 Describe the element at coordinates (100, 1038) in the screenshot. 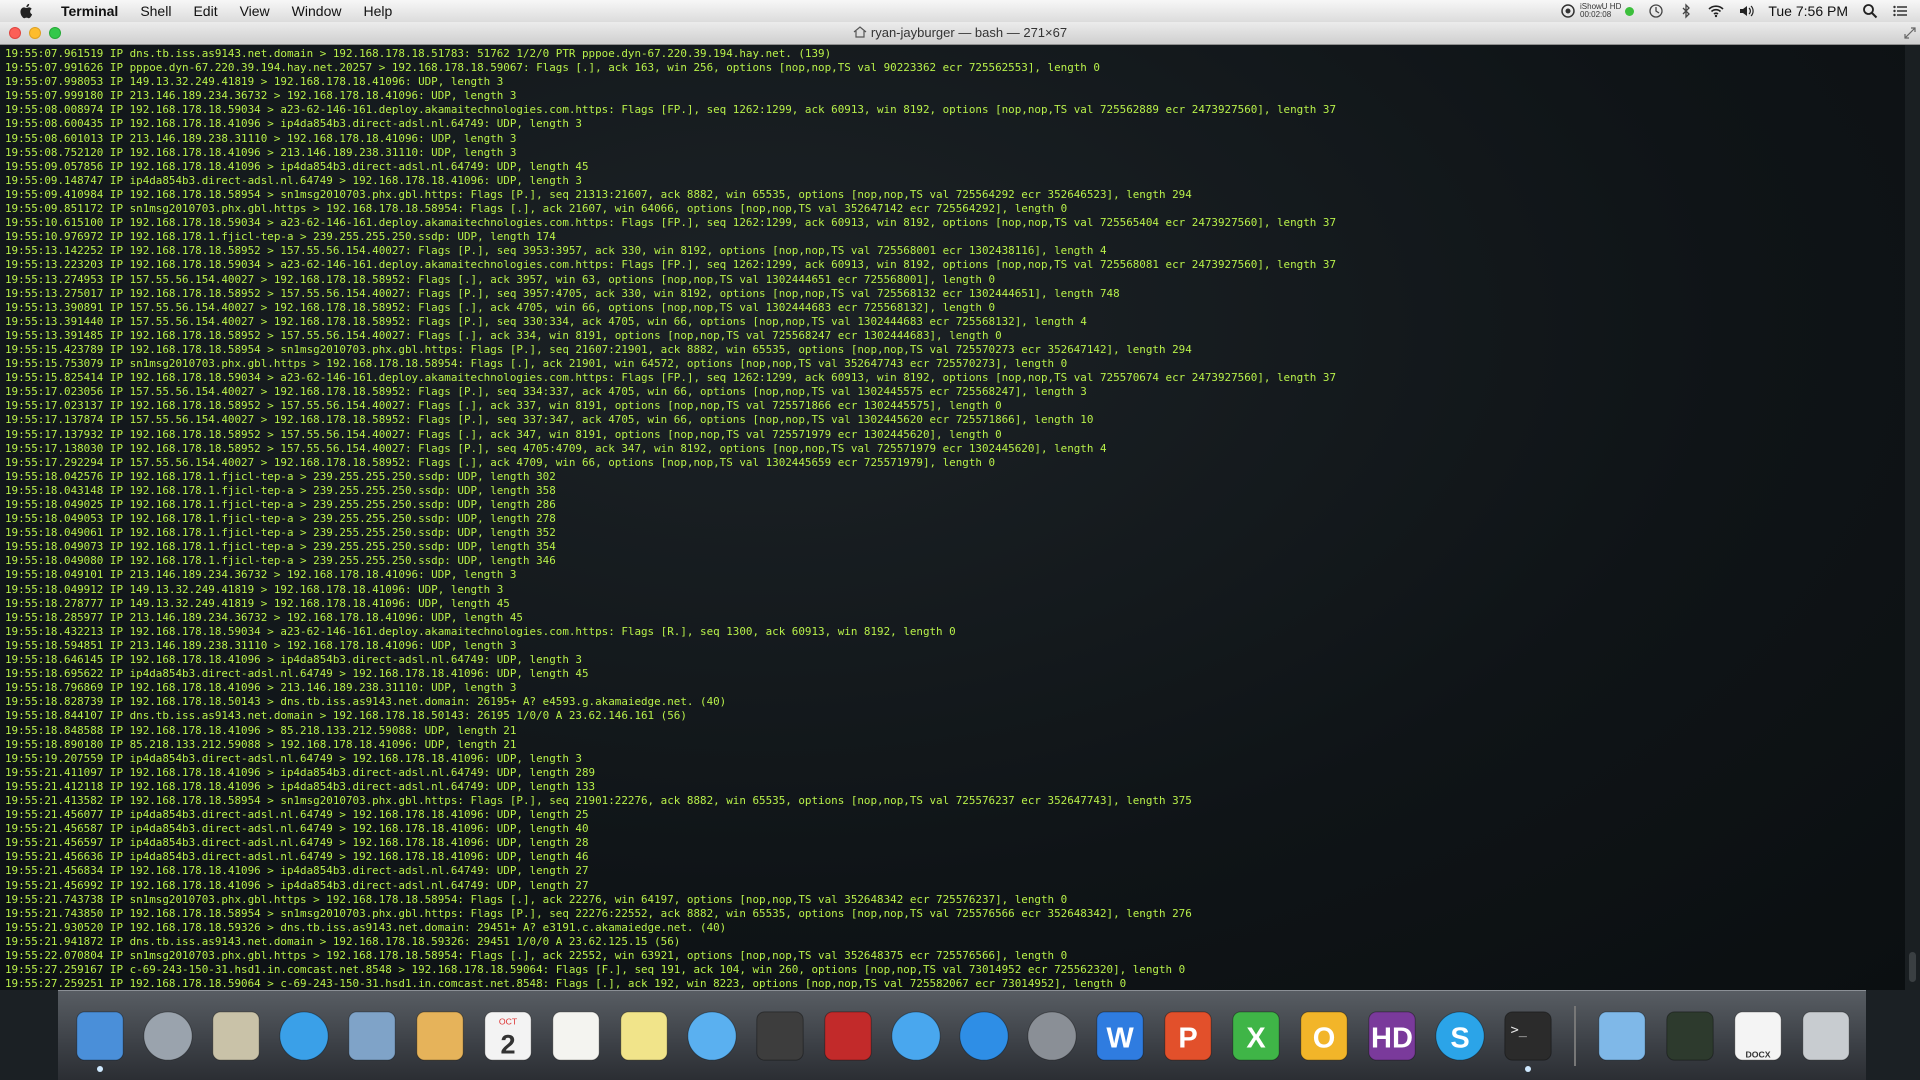

I see `dock-item-finder` at that location.